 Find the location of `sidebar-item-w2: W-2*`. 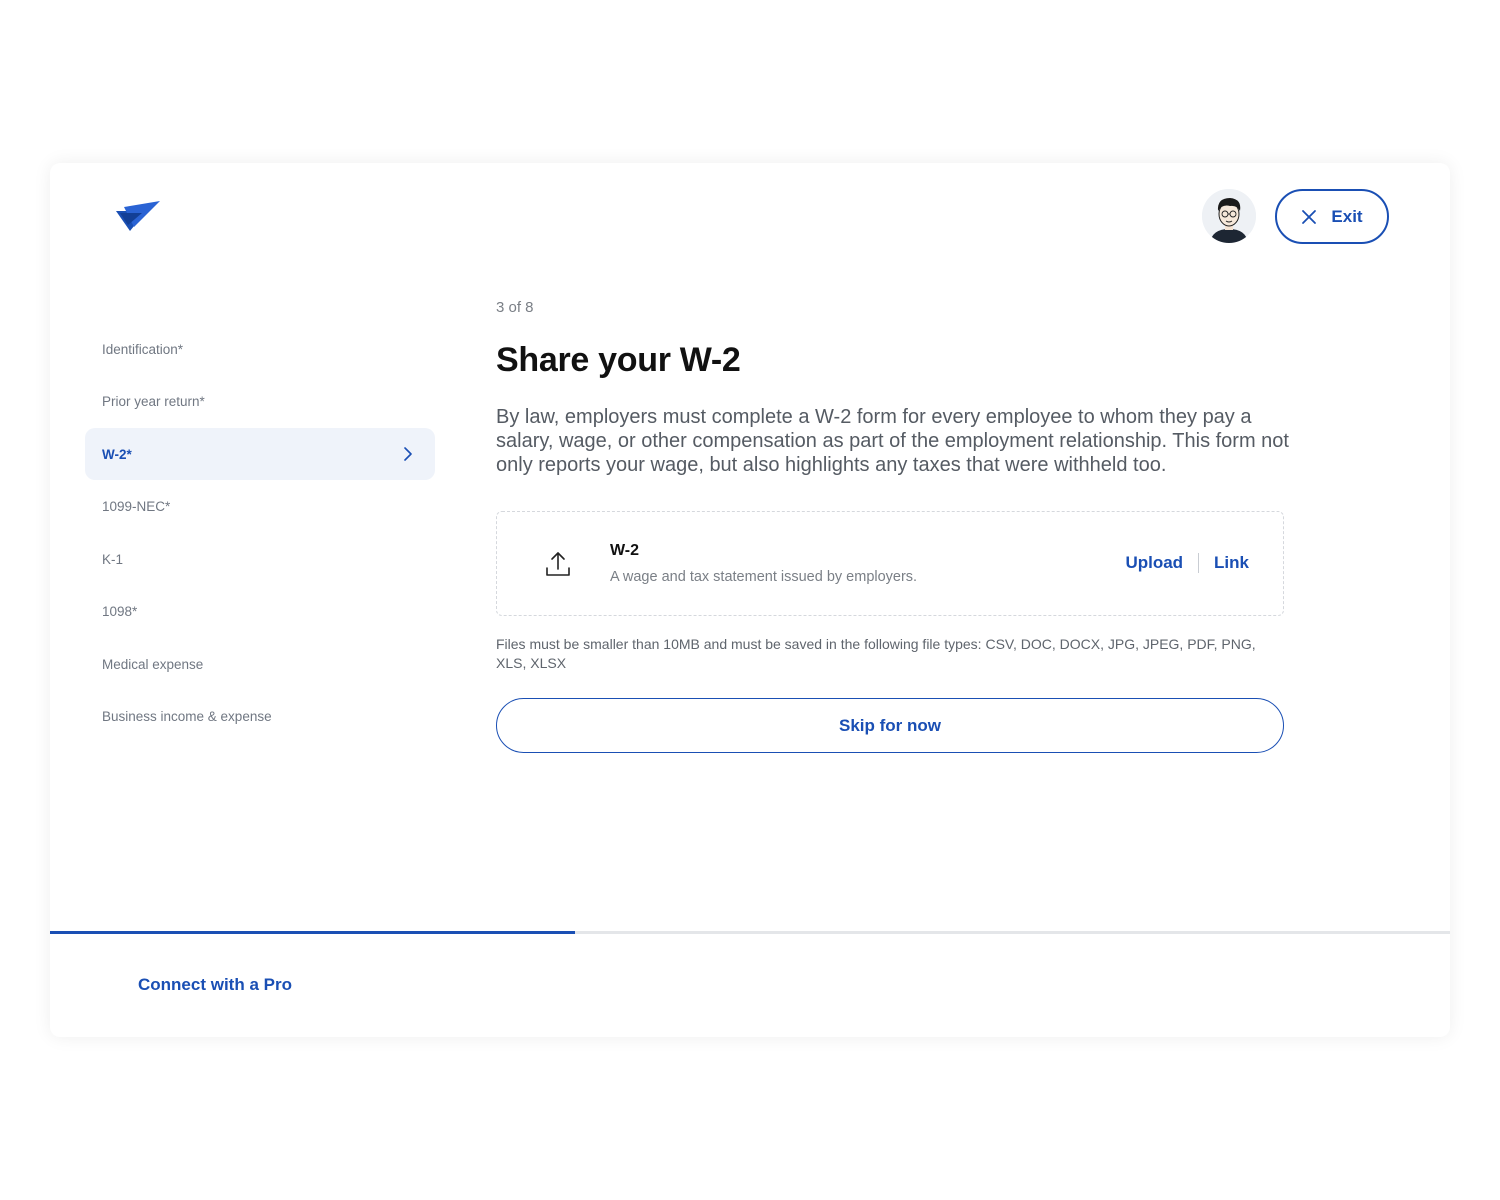

sidebar-item-w2: W-2* is located at coordinates (260, 454).